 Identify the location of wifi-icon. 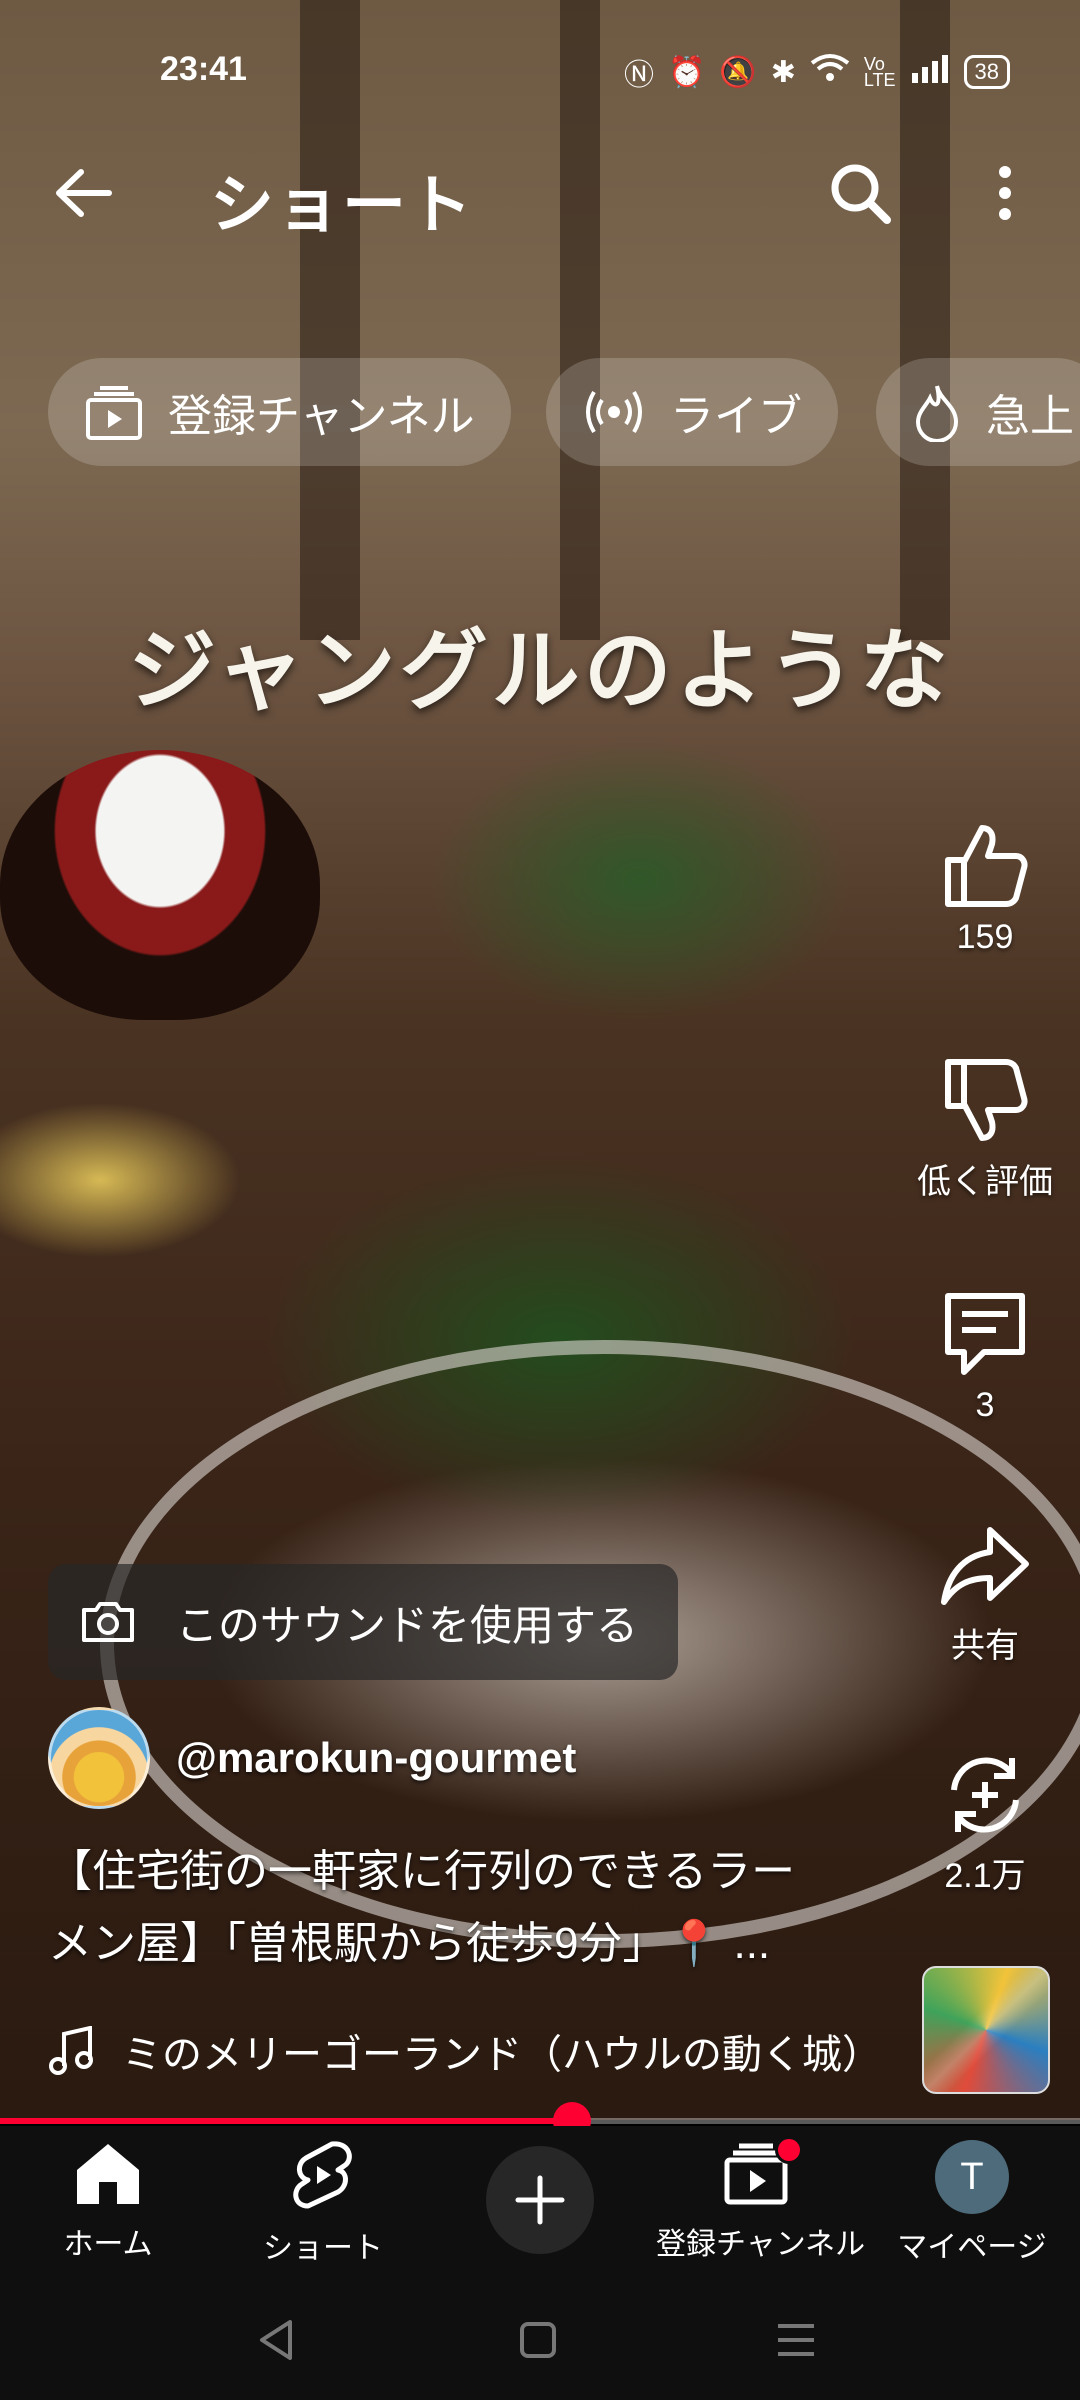
(830, 72).